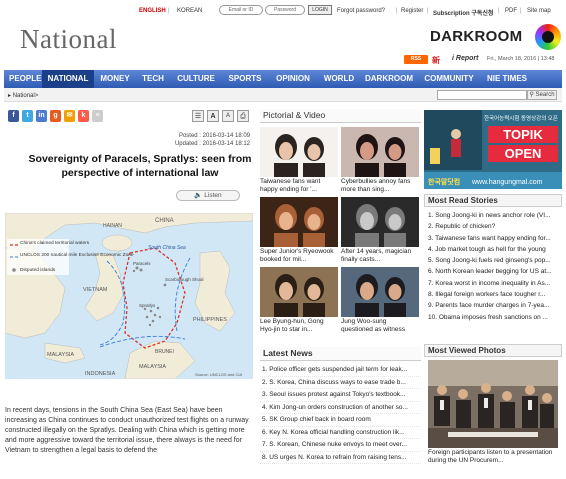 The width and height of the screenshot is (566, 479). Describe the element at coordinates (476, 36) in the screenshot. I see `darkroom-logo: DARKROOM` at that location.